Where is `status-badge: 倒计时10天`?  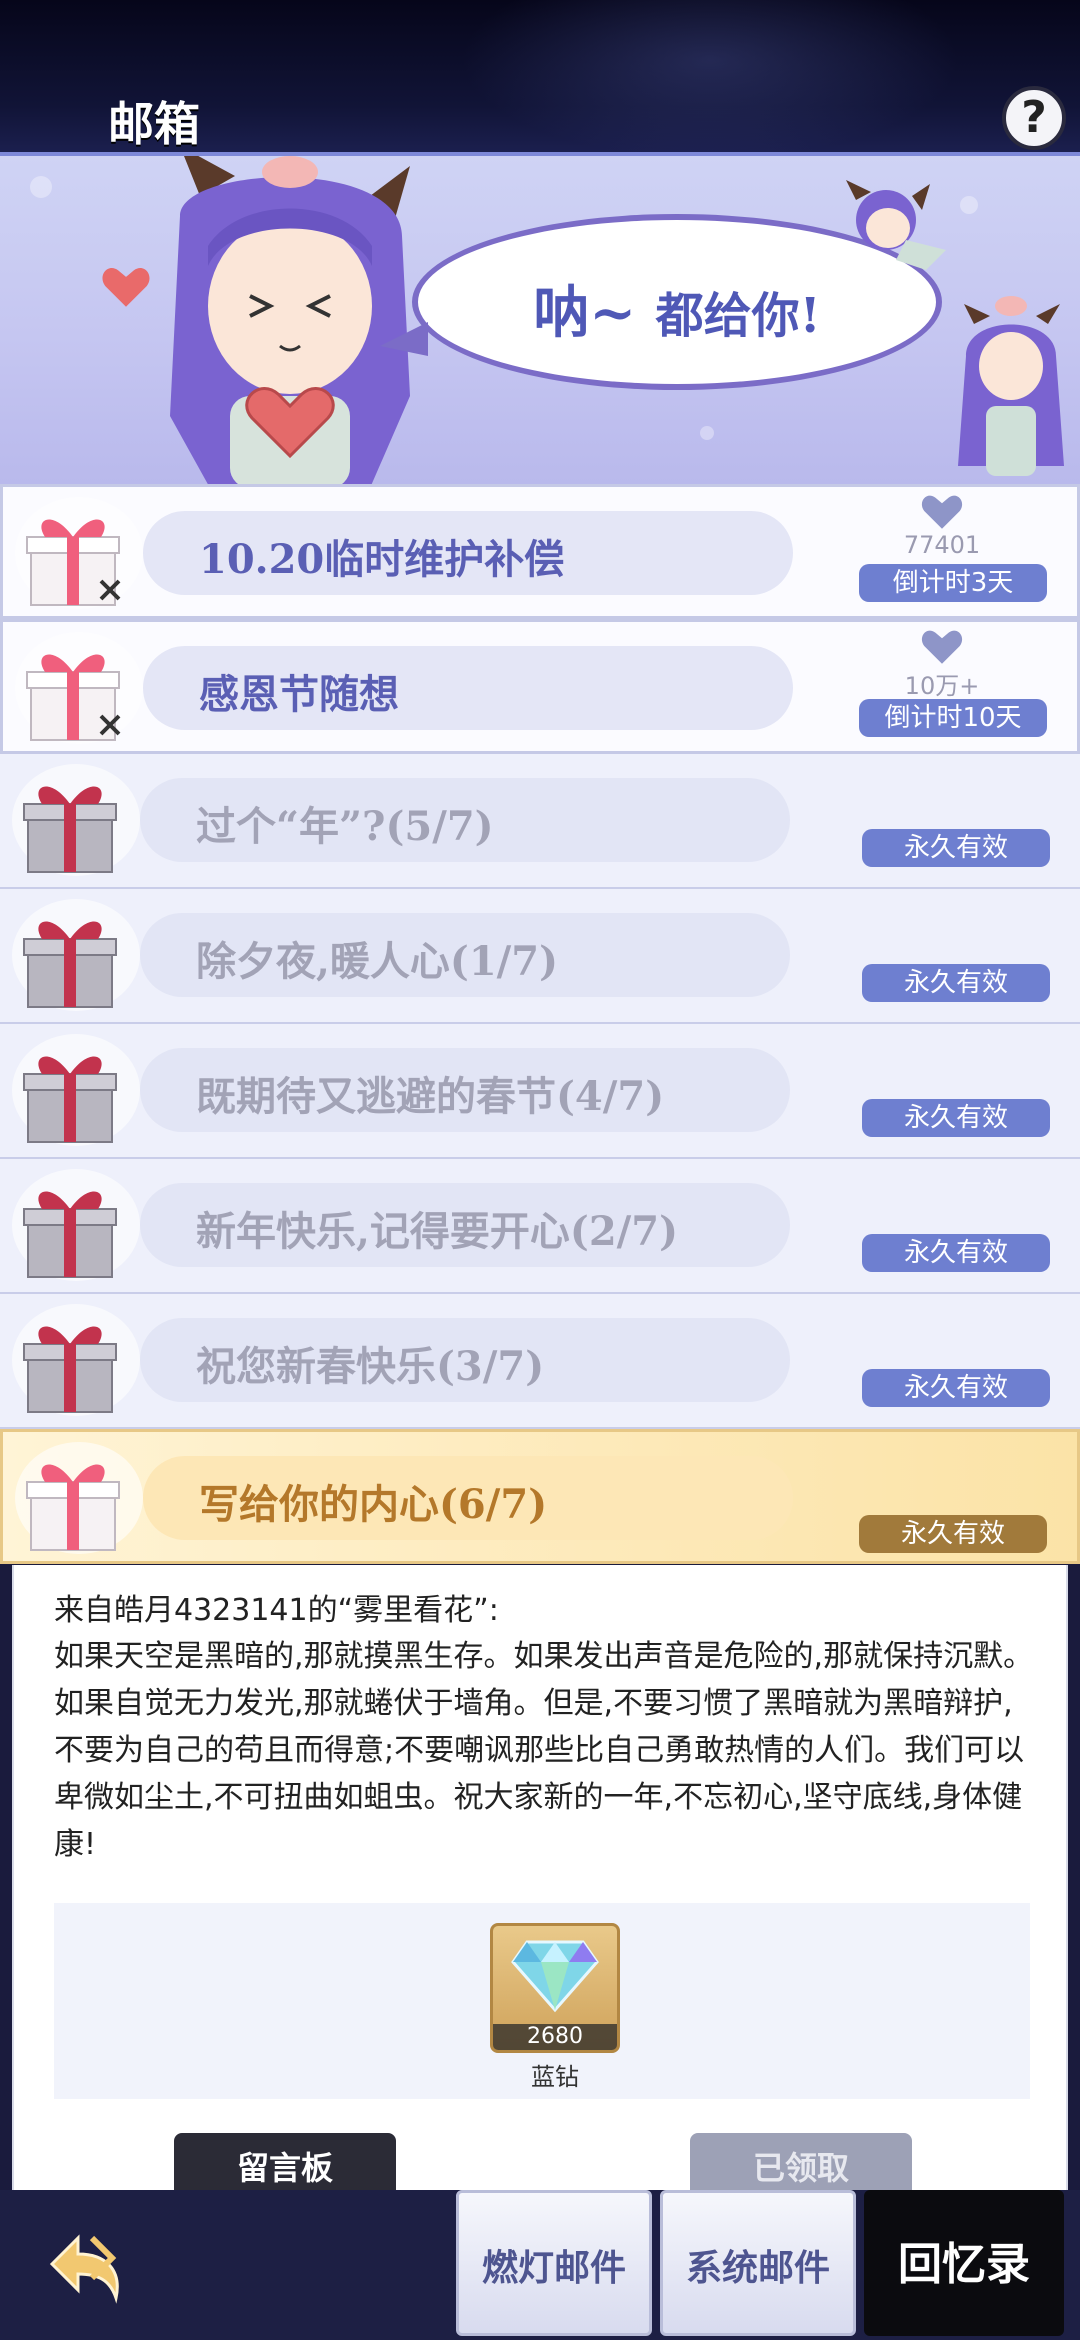
status-badge: 倒计时10天 is located at coordinates (953, 718).